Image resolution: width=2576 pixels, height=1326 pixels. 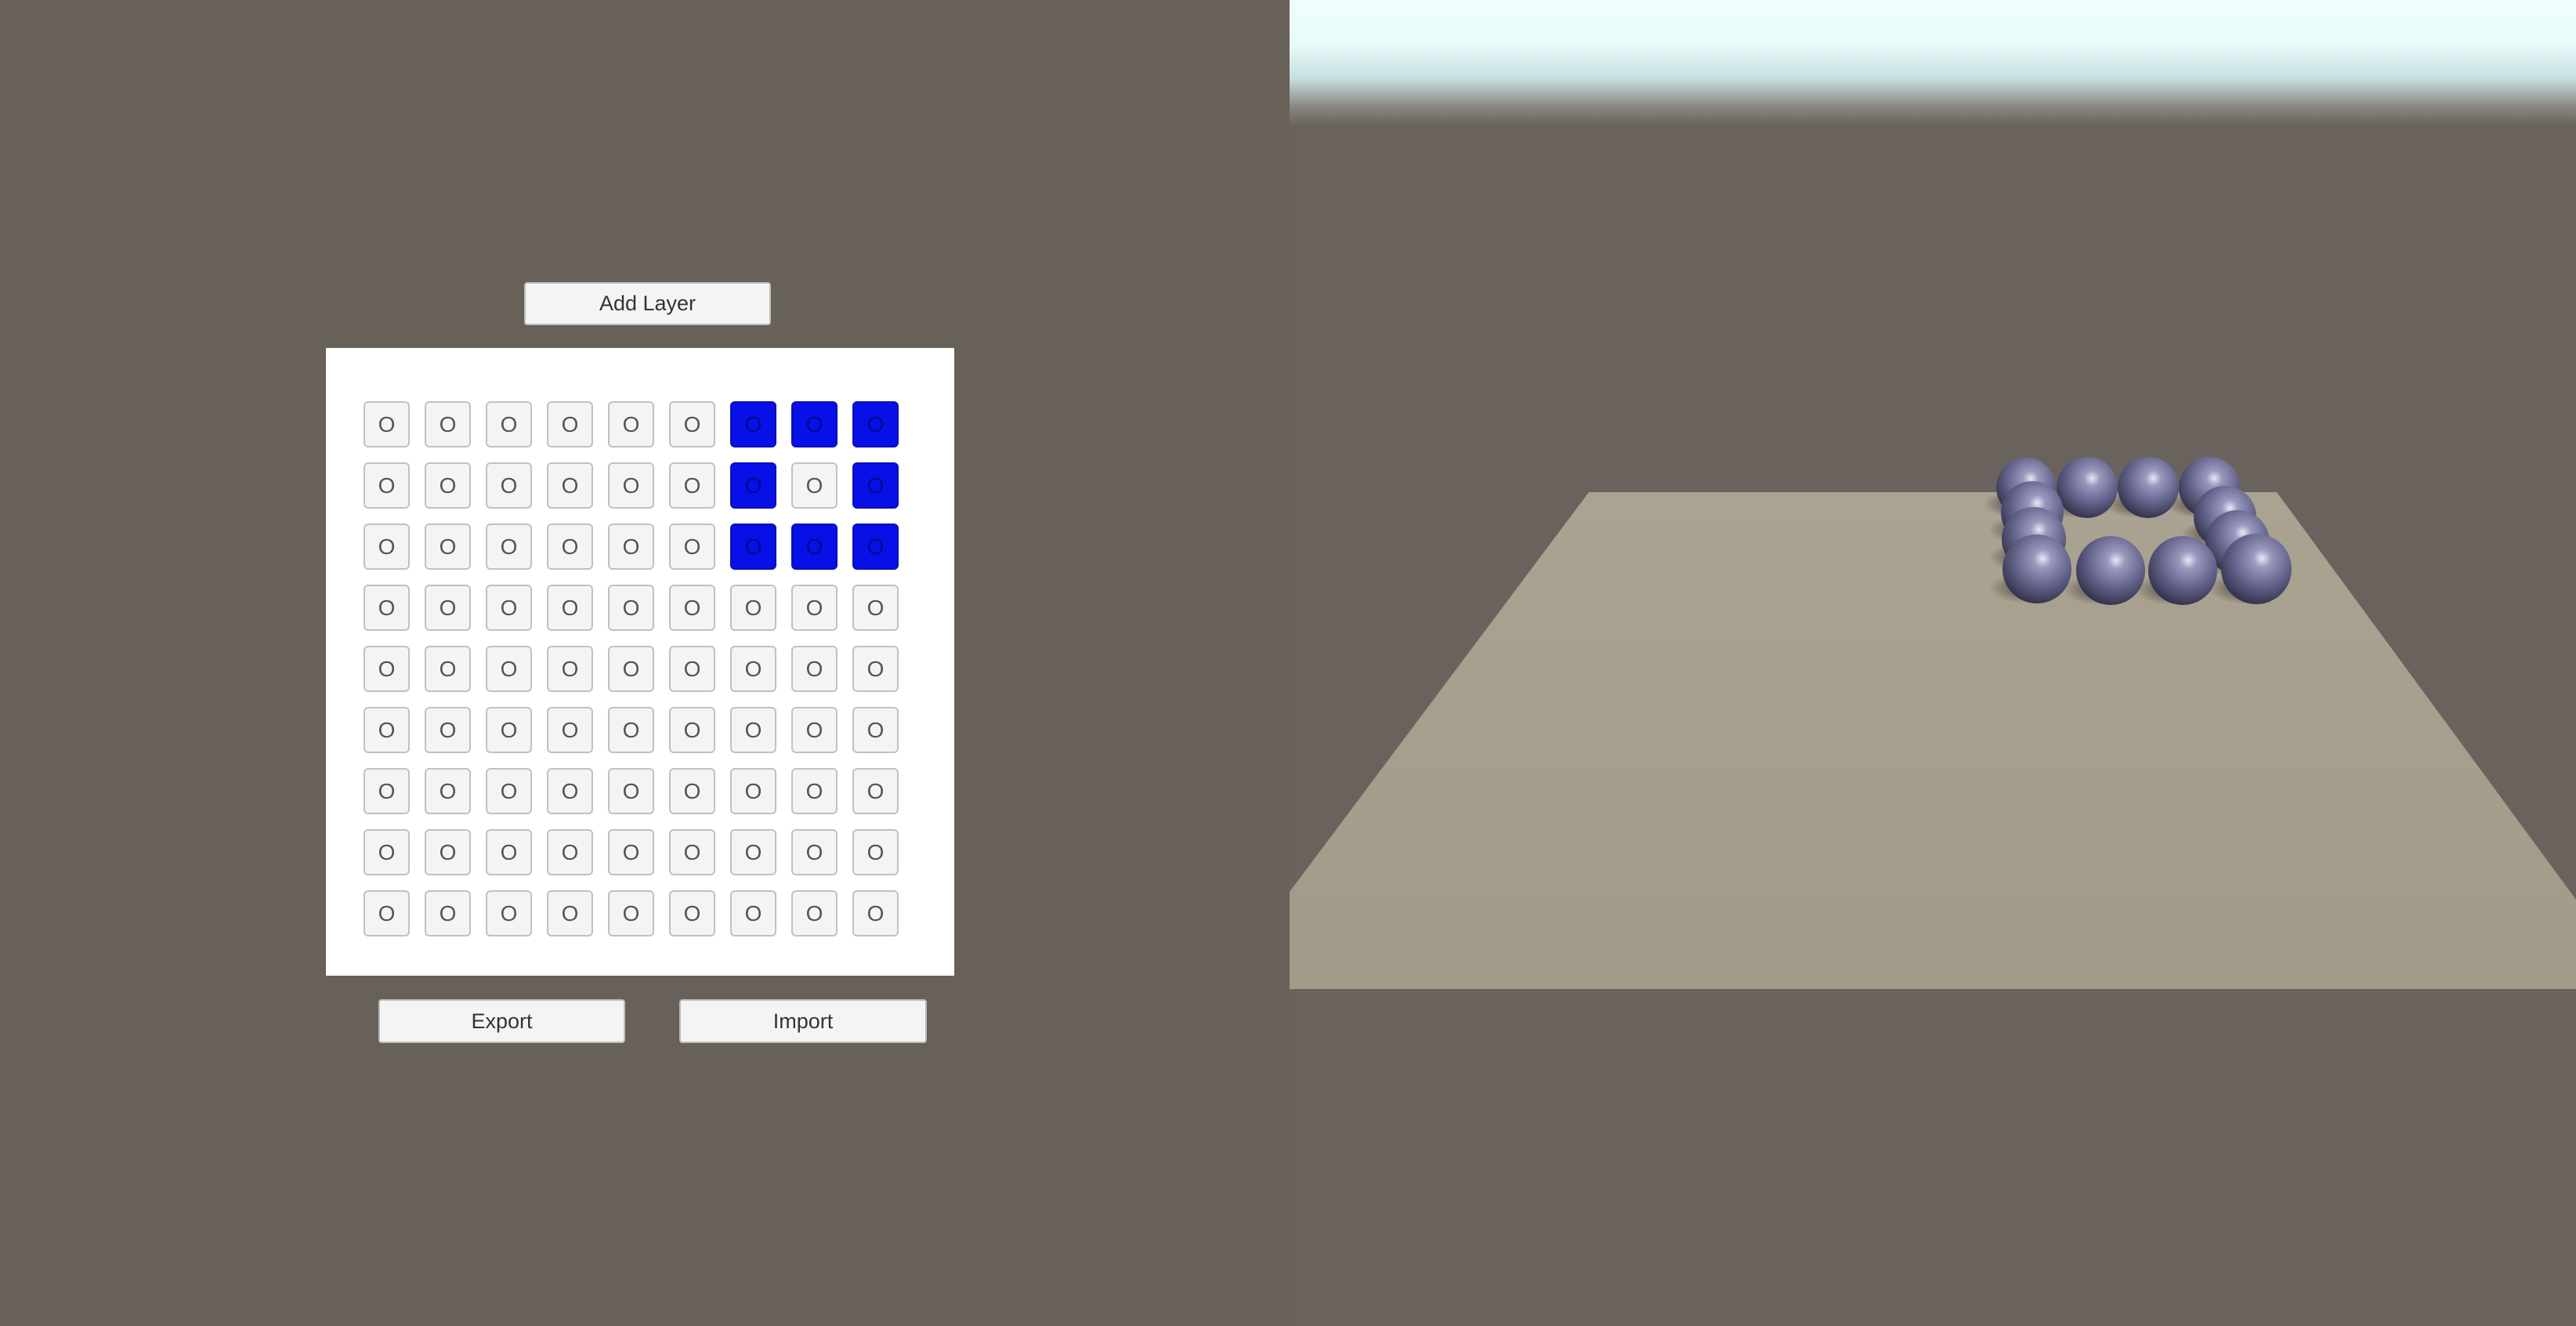 What do you see at coordinates (448, 608) in the screenshot?
I see `grid-cell-r4-c2: O` at bounding box center [448, 608].